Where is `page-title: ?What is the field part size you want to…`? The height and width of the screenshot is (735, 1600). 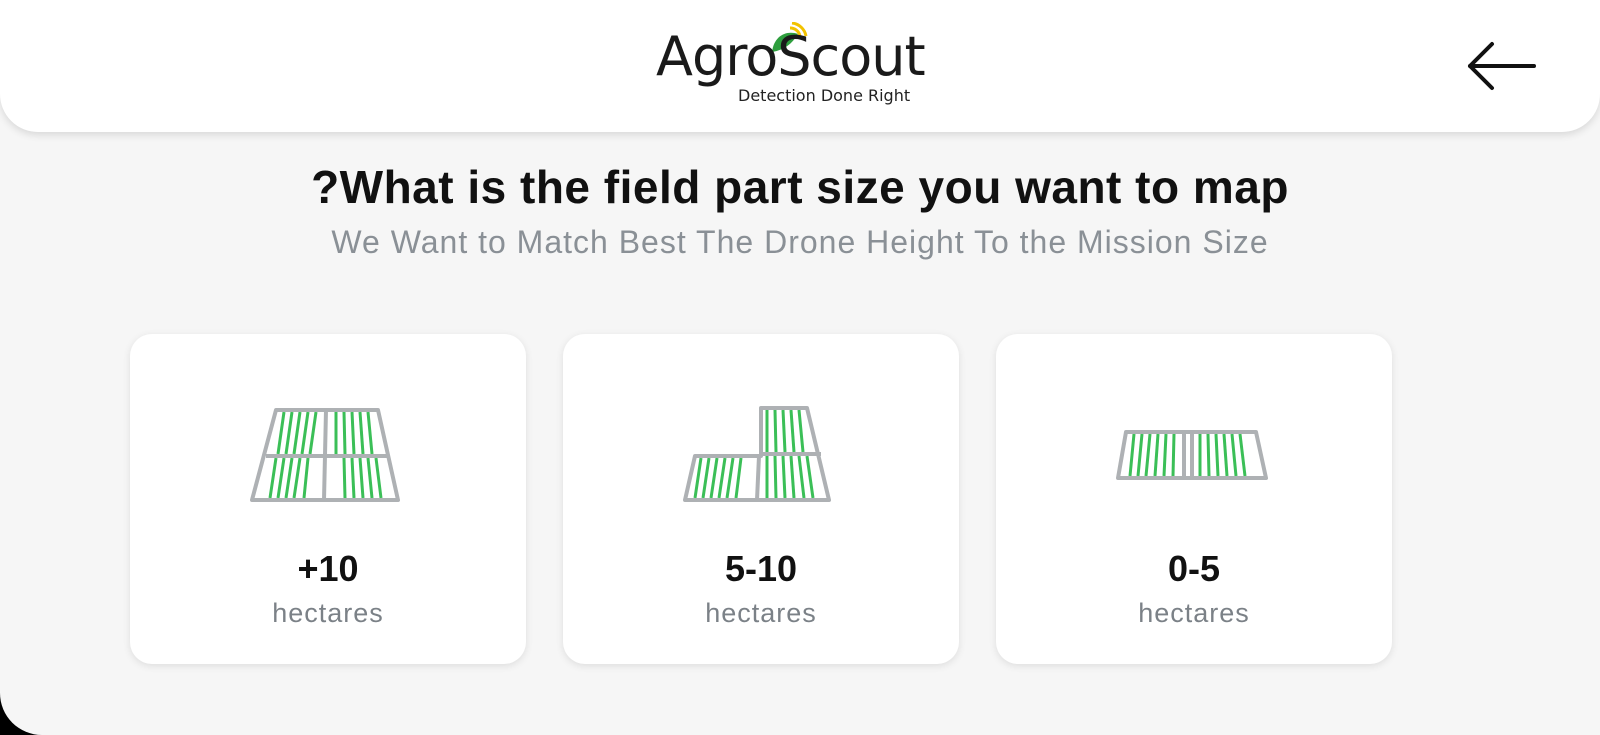
page-title: ?What is the field part size you want to… is located at coordinates (800, 187).